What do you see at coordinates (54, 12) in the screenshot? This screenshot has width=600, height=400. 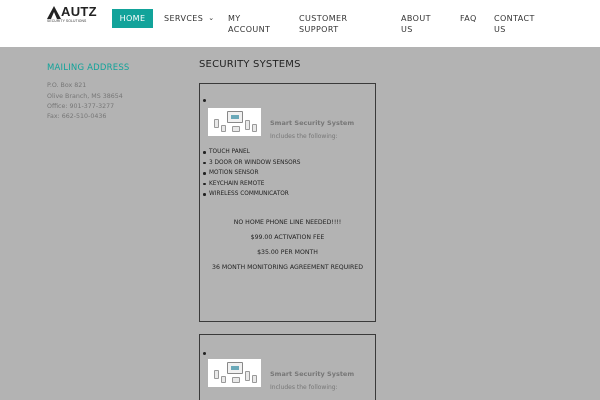 I see `logo-mark-icon` at bounding box center [54, 12].